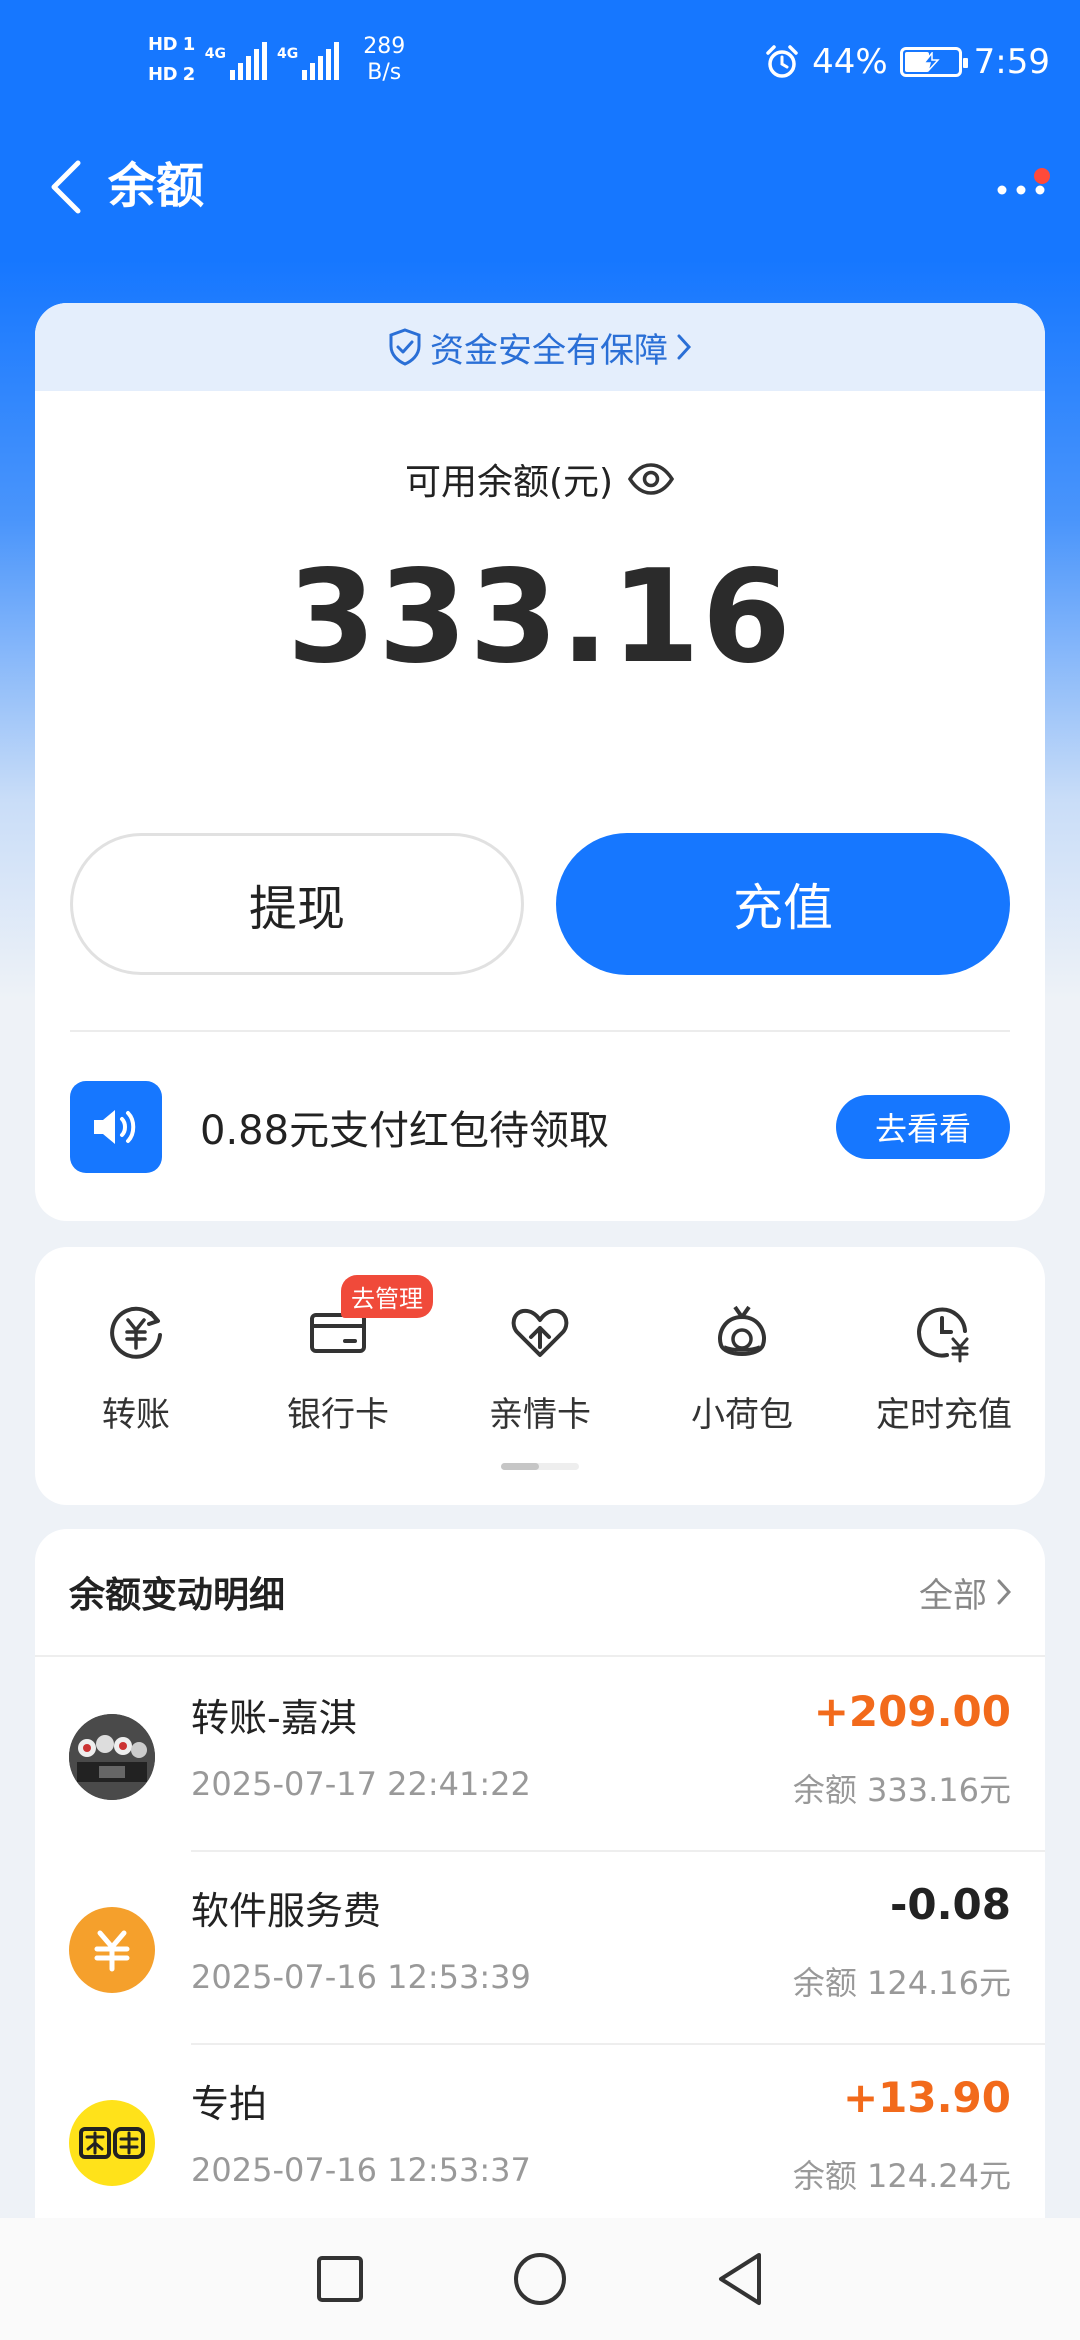 The width and height of the screenshot is (1080, 2340). I want to click on view-all-label: 全部, so click(953, 1595).